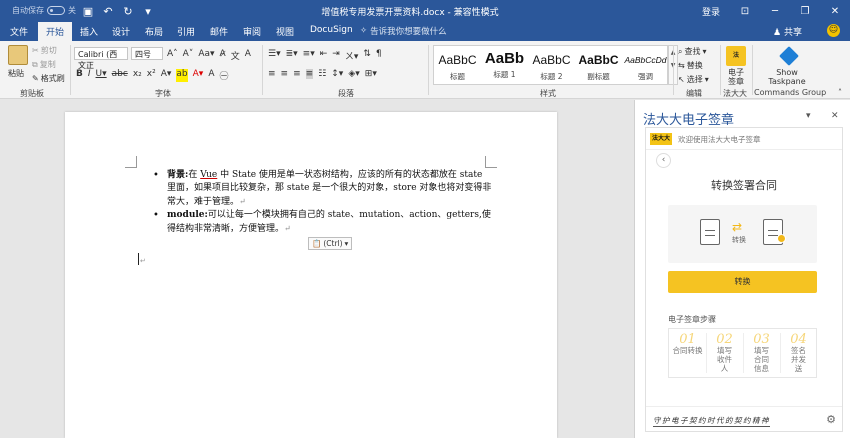 The width and height of the screenshot is (850, 438). I want to click on char-shading-icon: A, so click(211, 75).